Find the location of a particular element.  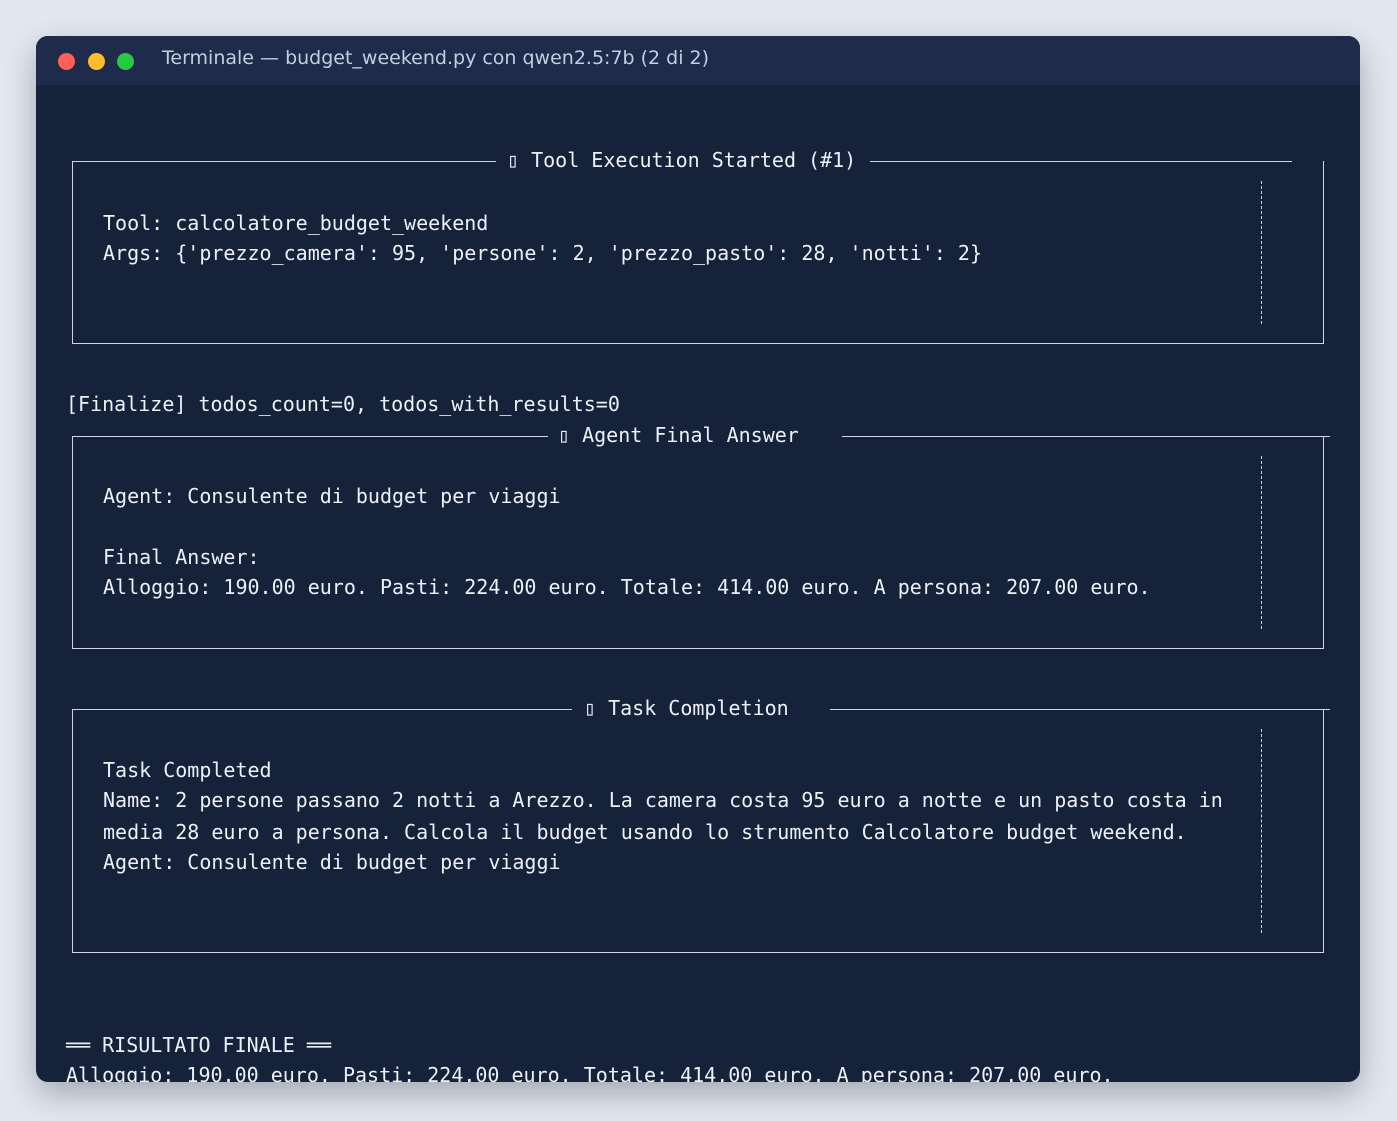

panel-title: ▯ Tool Execution Started (#1) is located at coordinates (682, 160).